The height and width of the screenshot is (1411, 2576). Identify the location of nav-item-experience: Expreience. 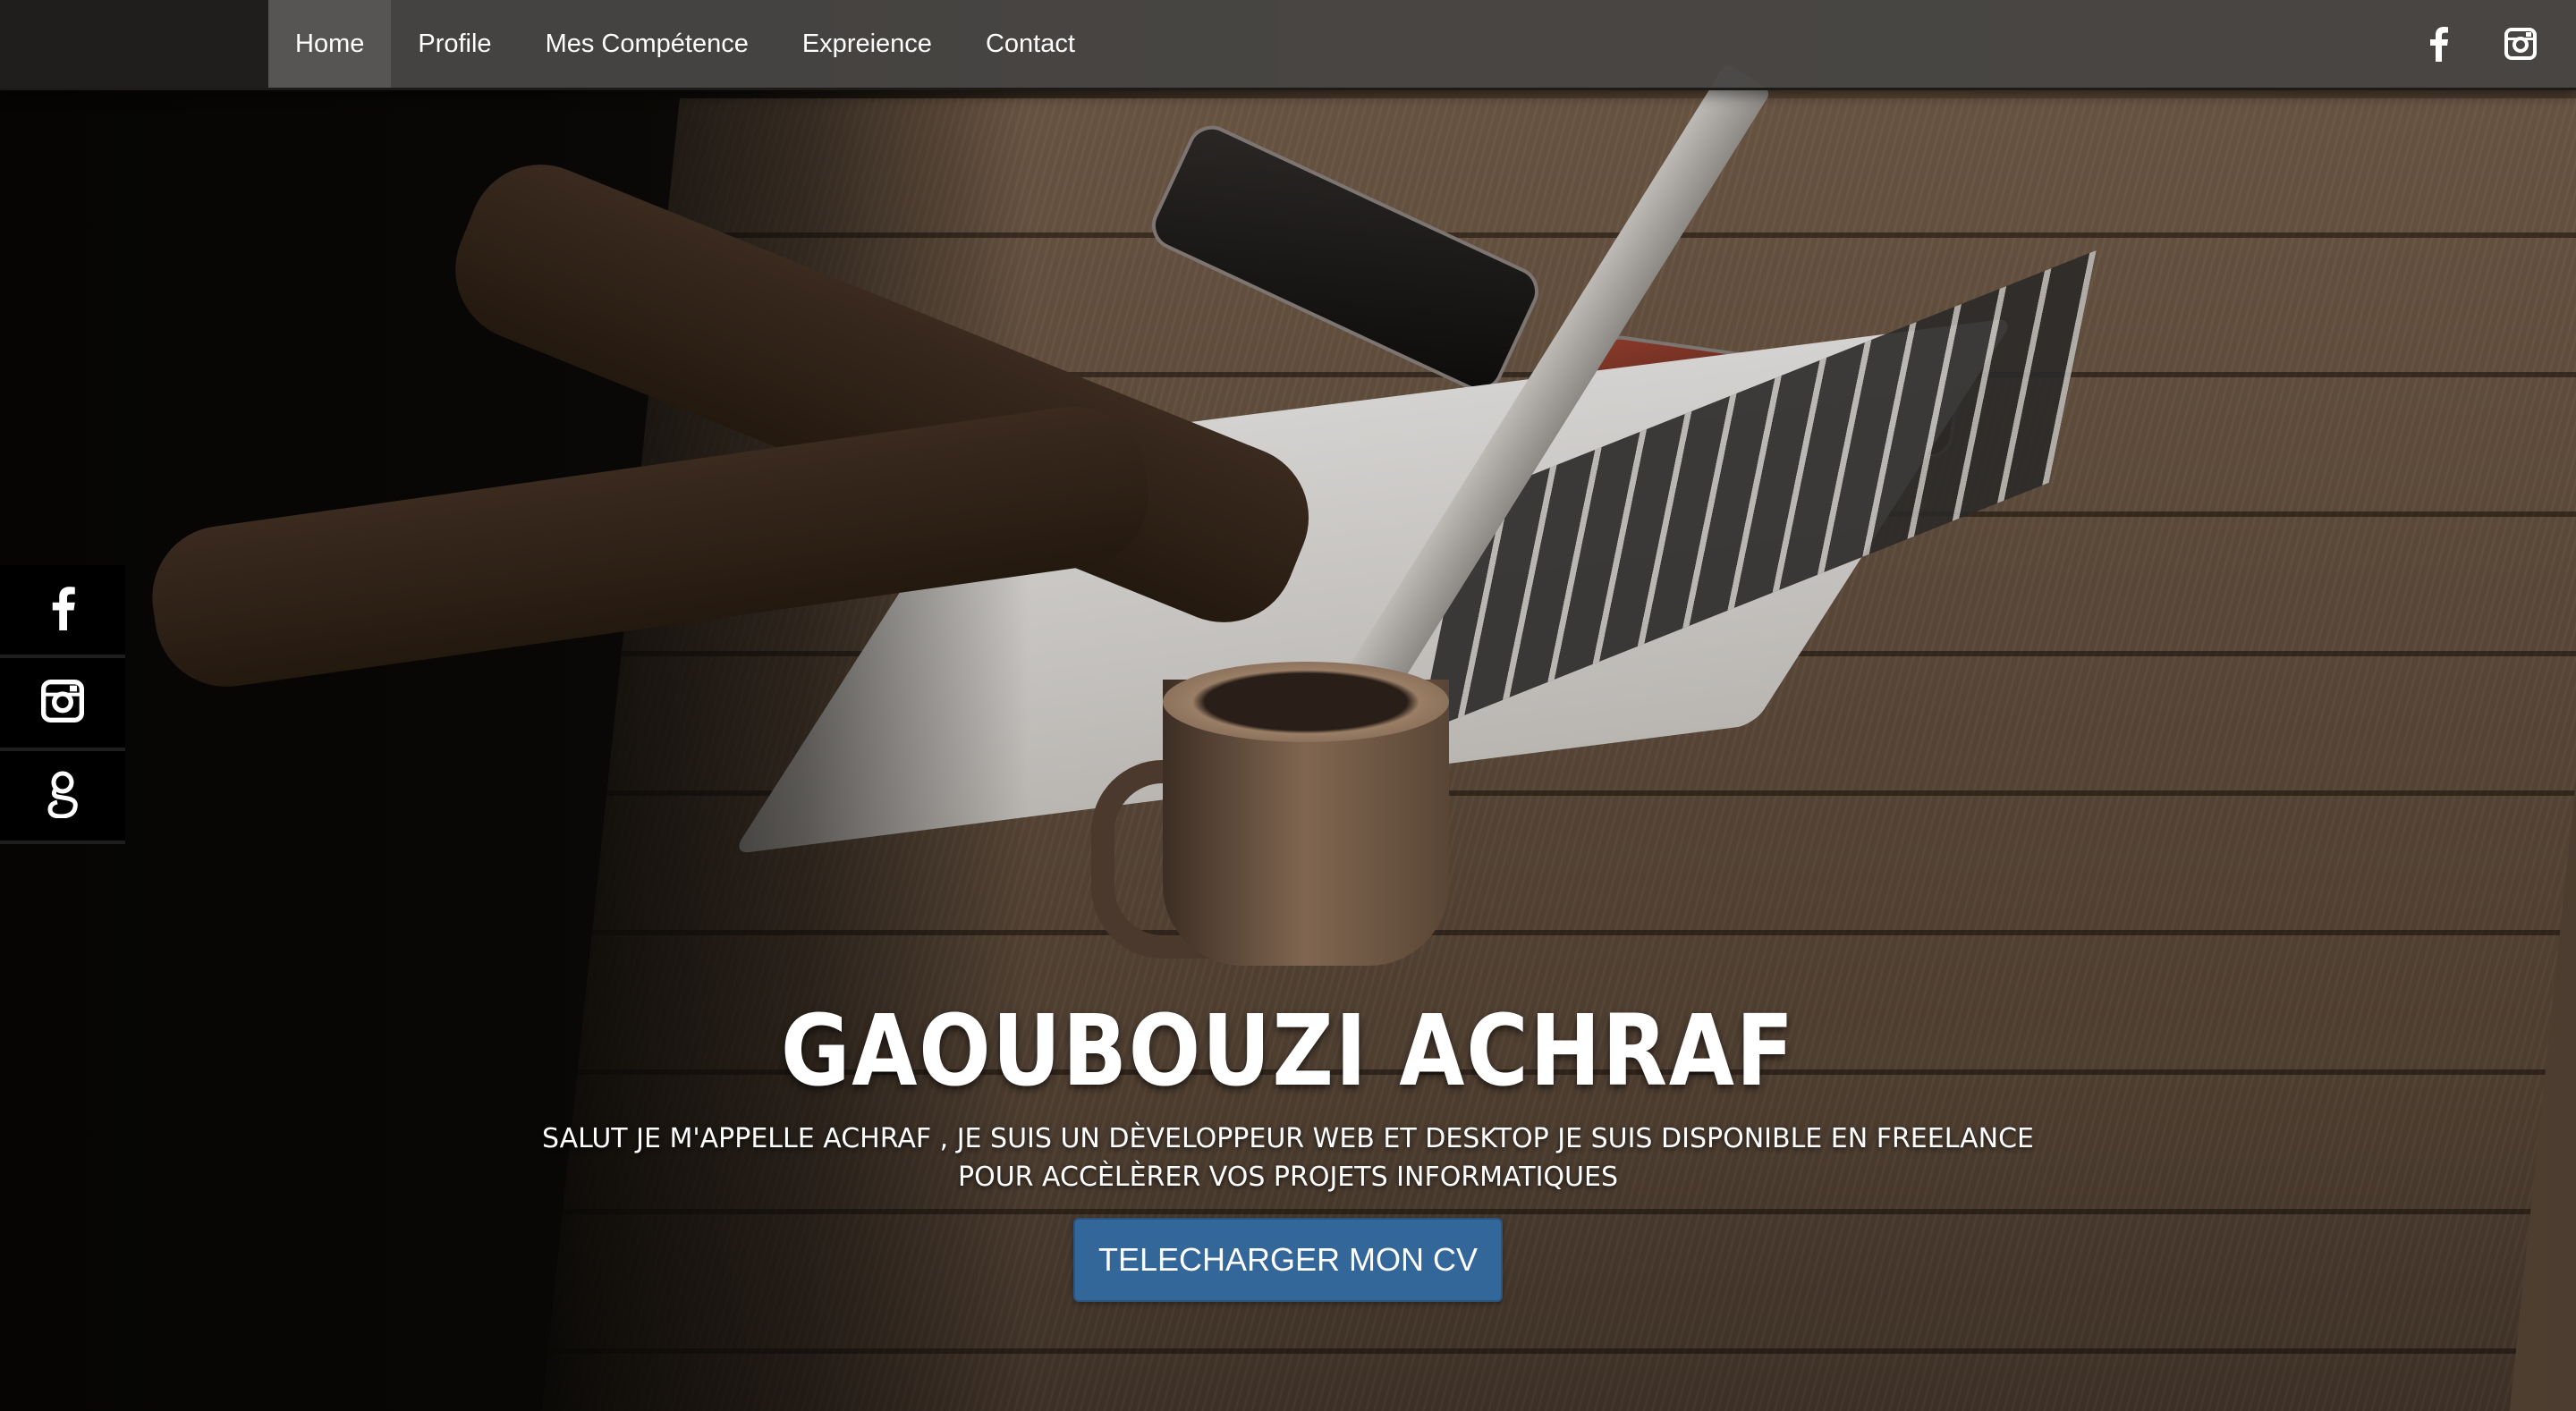
(867, 44).